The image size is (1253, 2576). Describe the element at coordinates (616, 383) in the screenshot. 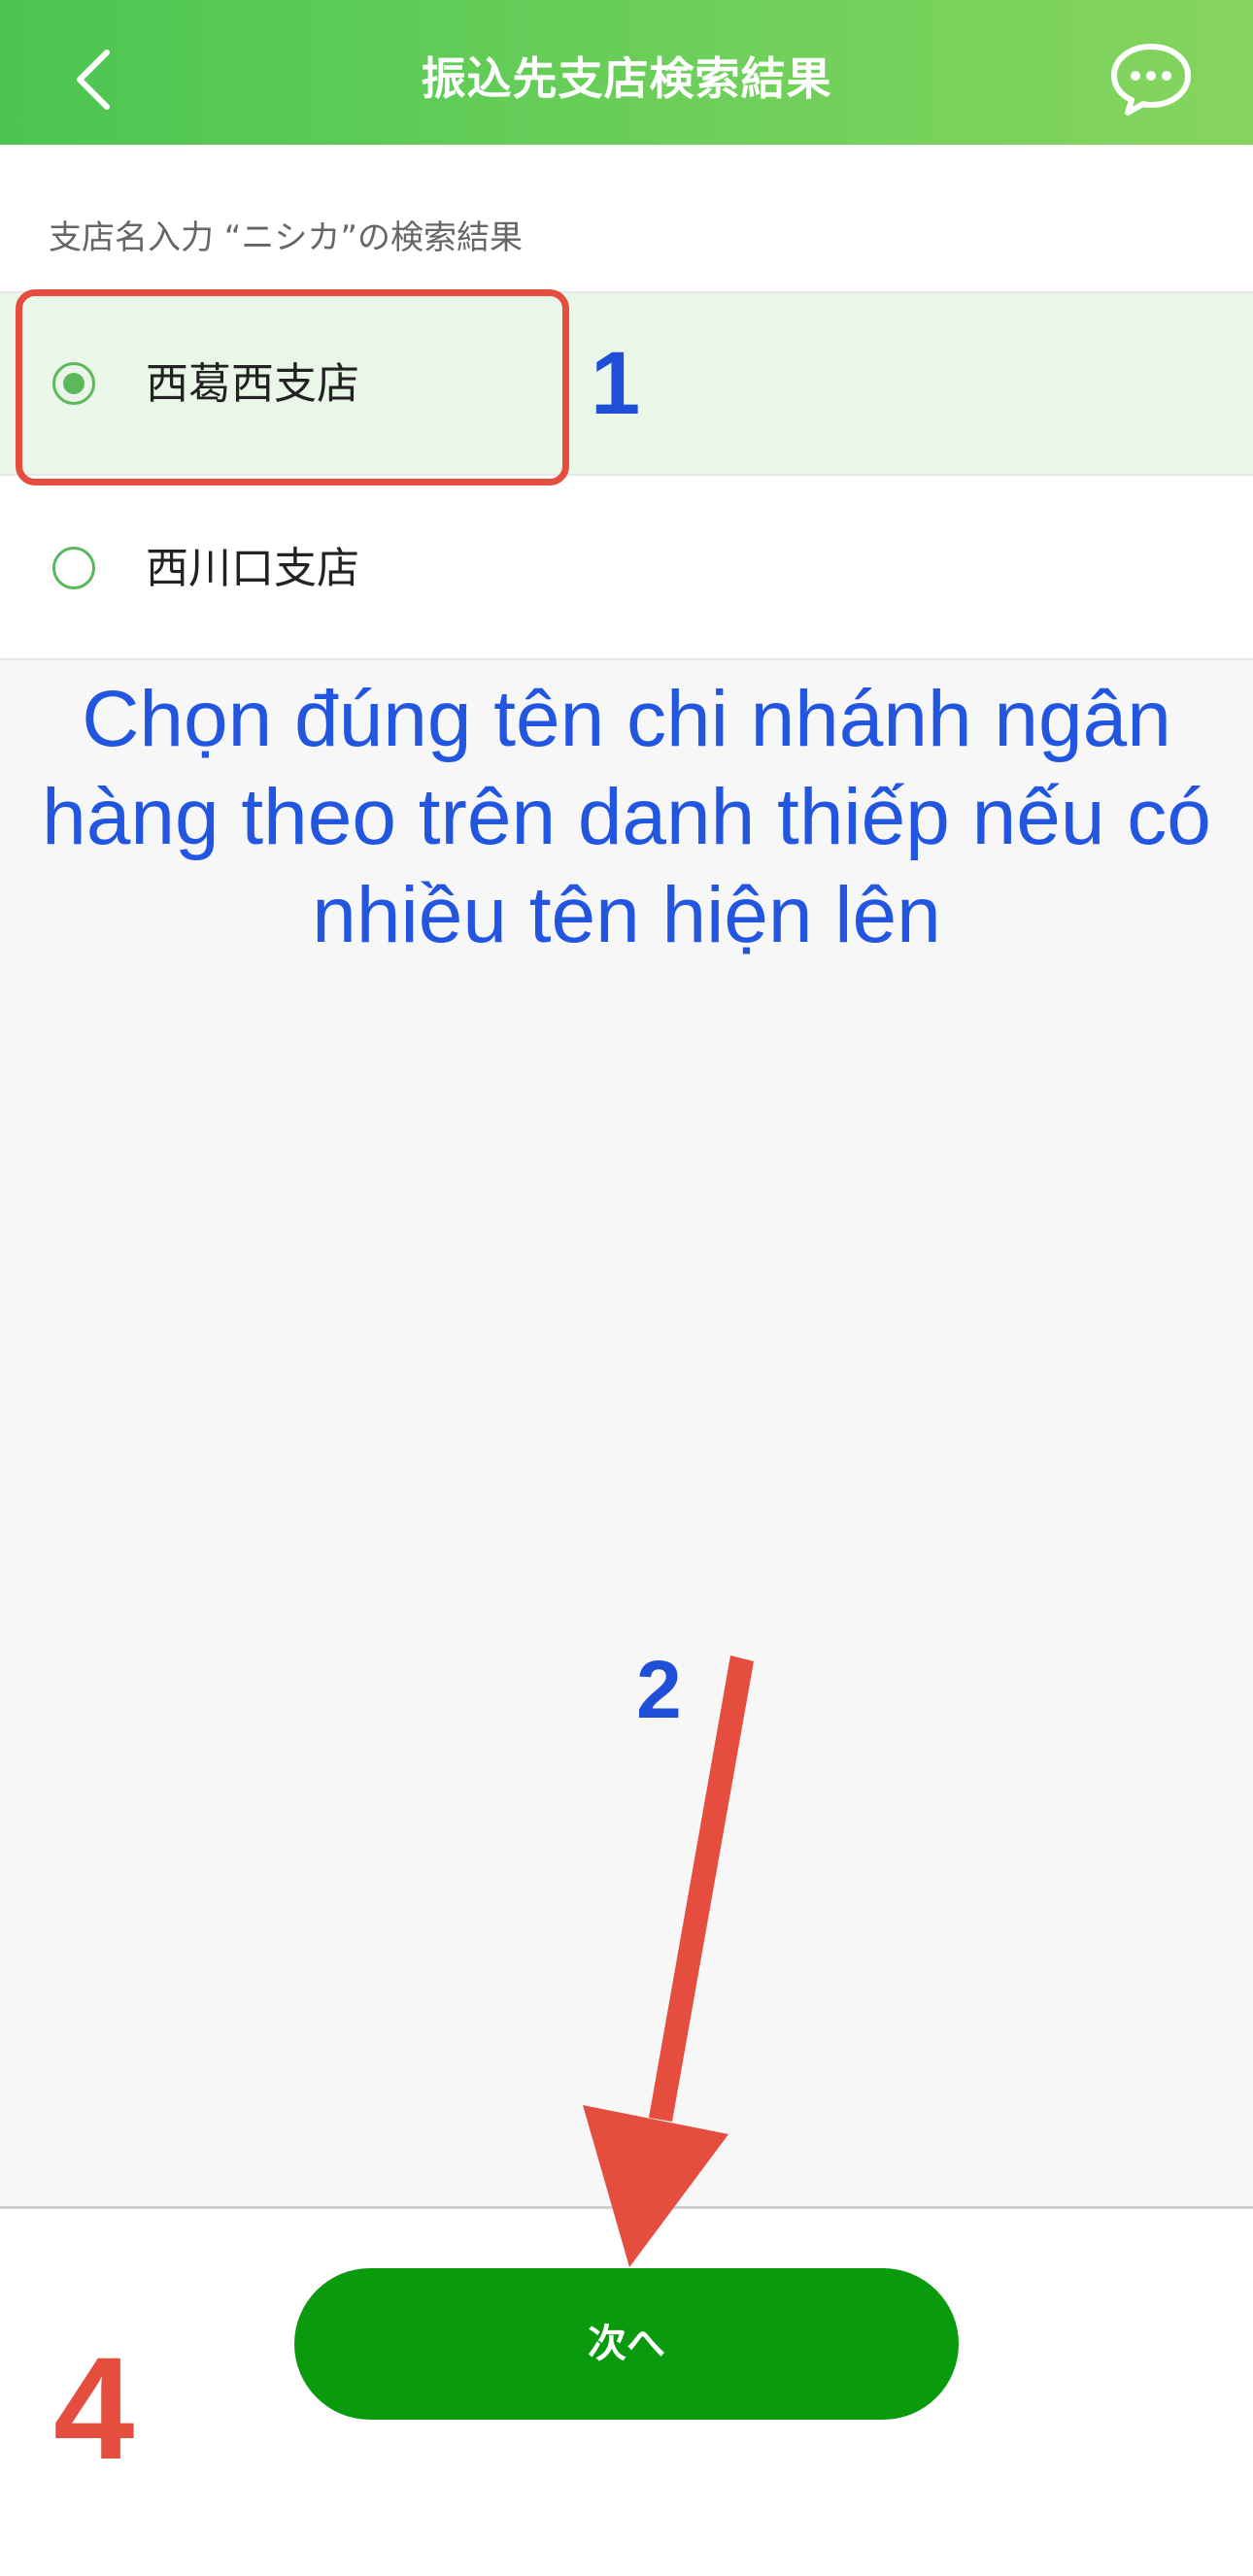

I see `annotation-step-1: 1` at that location.